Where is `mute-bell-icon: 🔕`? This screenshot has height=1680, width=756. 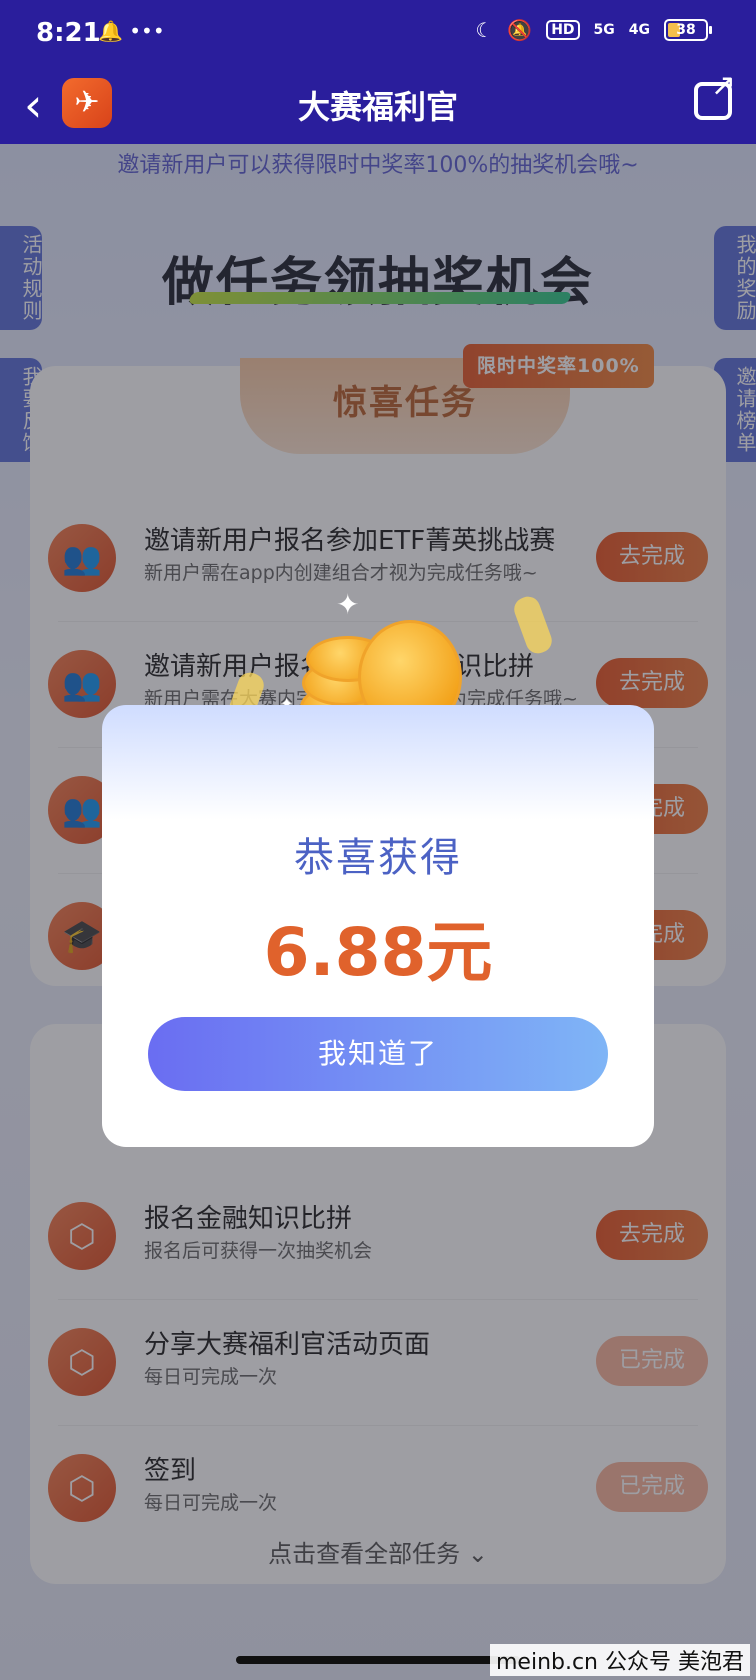 mute-bell-icon: 🔕 is located at coordinates (520, 30).